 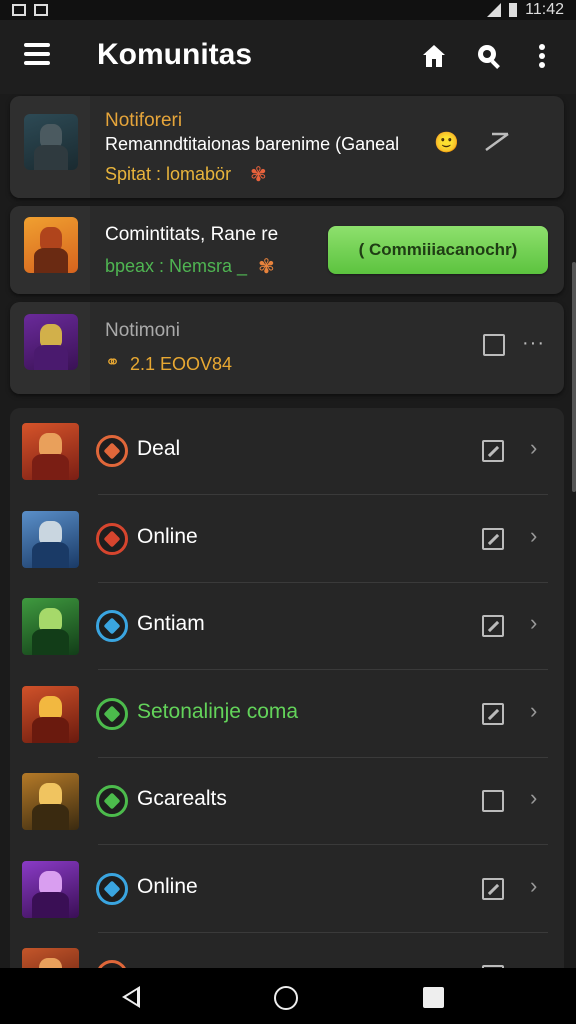 I want to click on signal-icon, so click(x=494, y=10).